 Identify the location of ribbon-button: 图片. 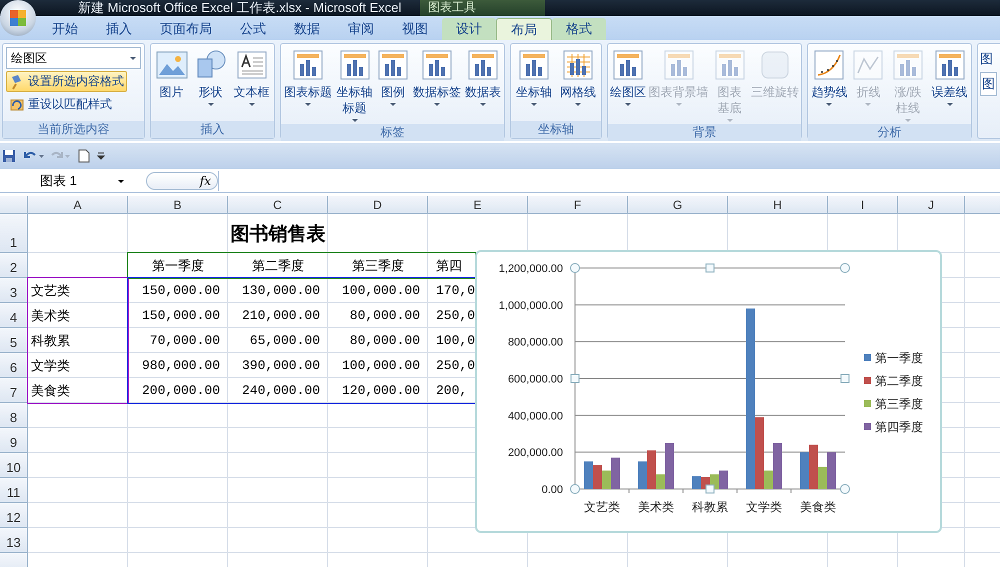
(172, 84).